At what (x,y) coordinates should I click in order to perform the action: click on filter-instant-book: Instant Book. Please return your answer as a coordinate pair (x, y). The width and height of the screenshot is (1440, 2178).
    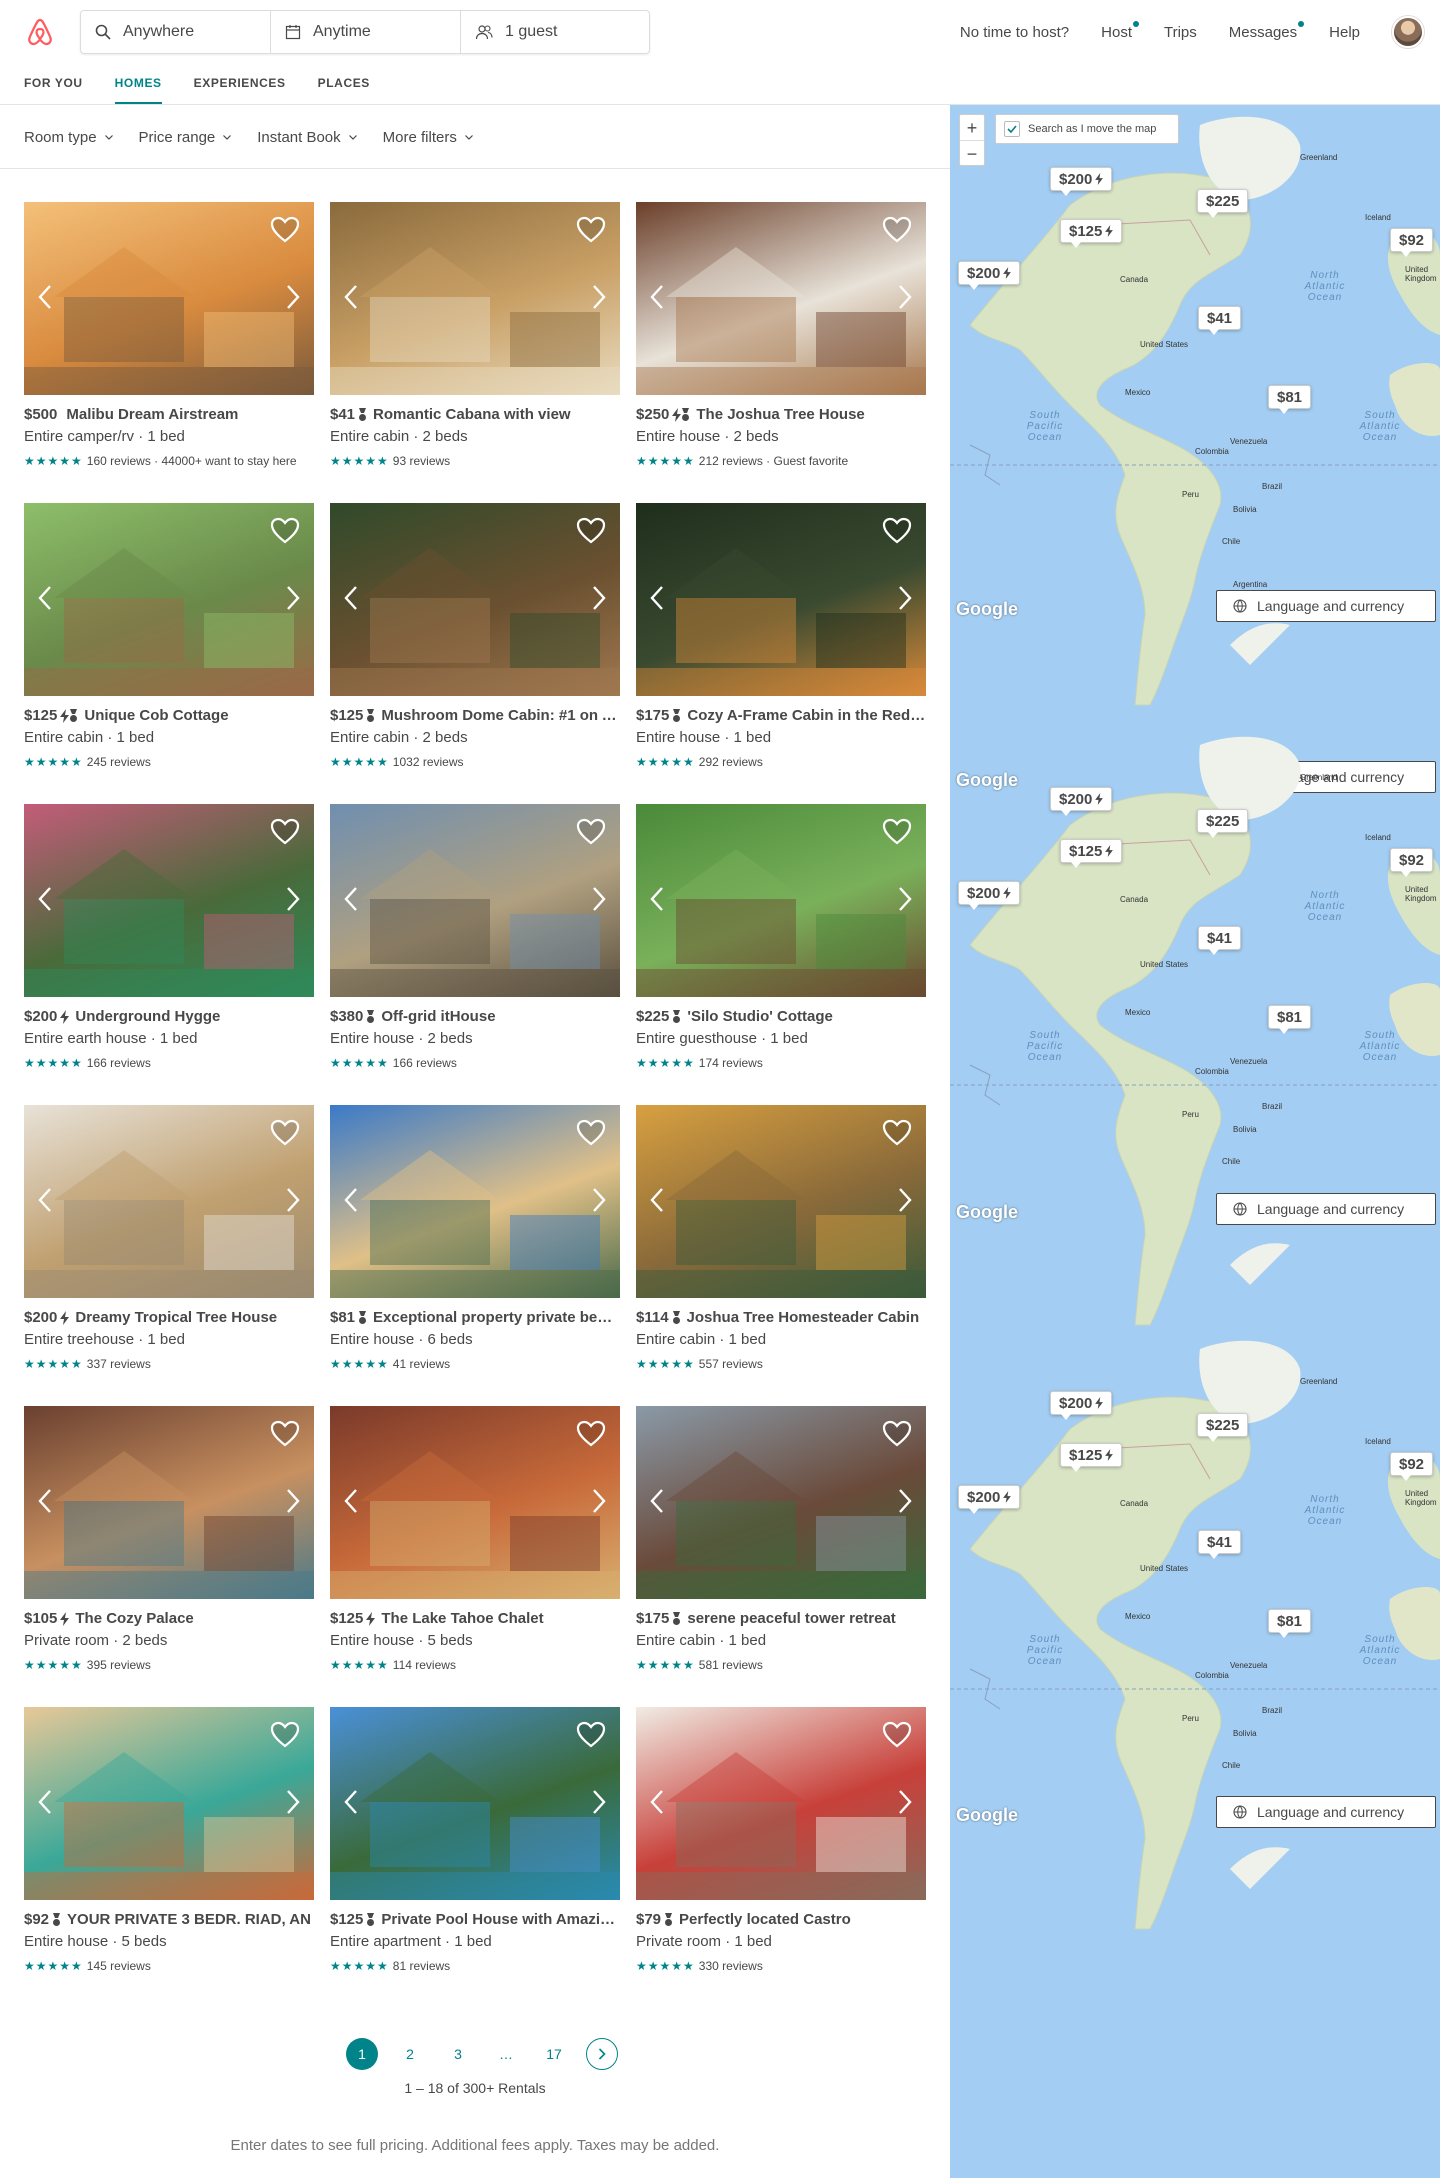
    Looking at the image, I should click on (307, 137).